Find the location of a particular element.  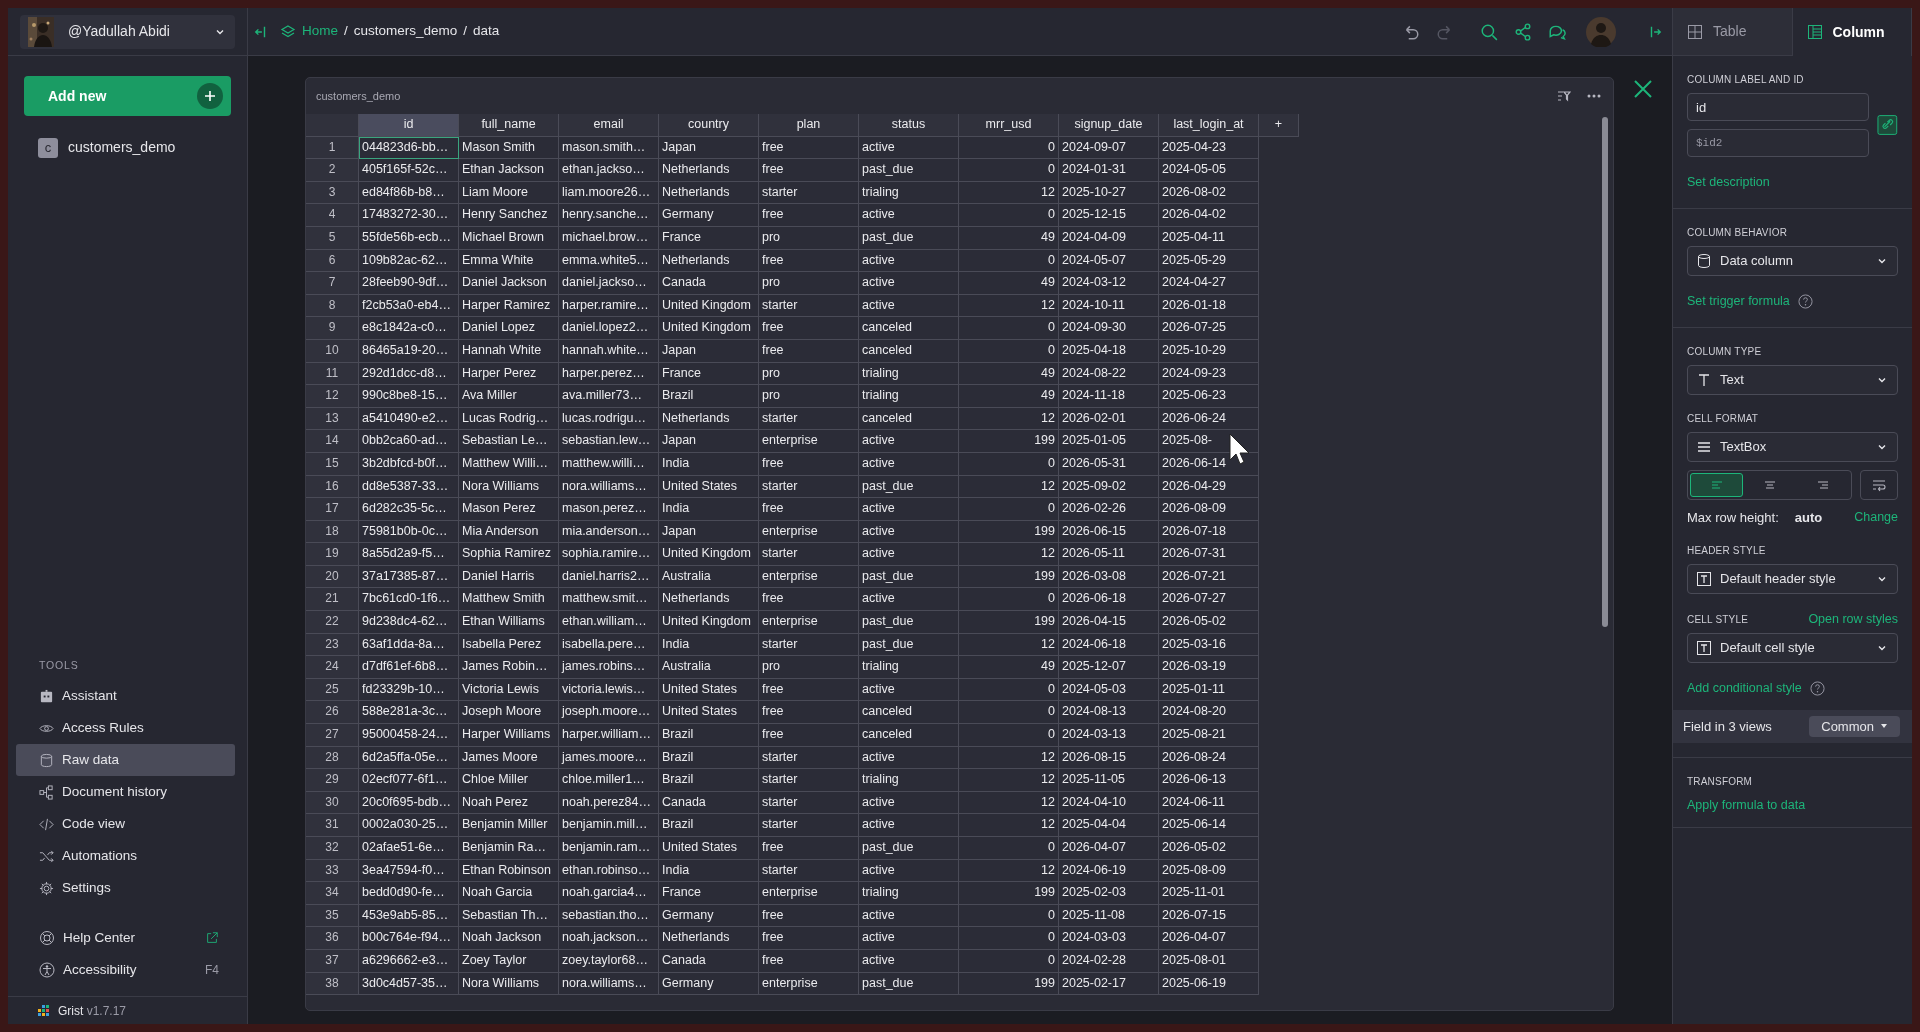

sidebar-item: Accessibility F4 is located at coordinates (125, 970).